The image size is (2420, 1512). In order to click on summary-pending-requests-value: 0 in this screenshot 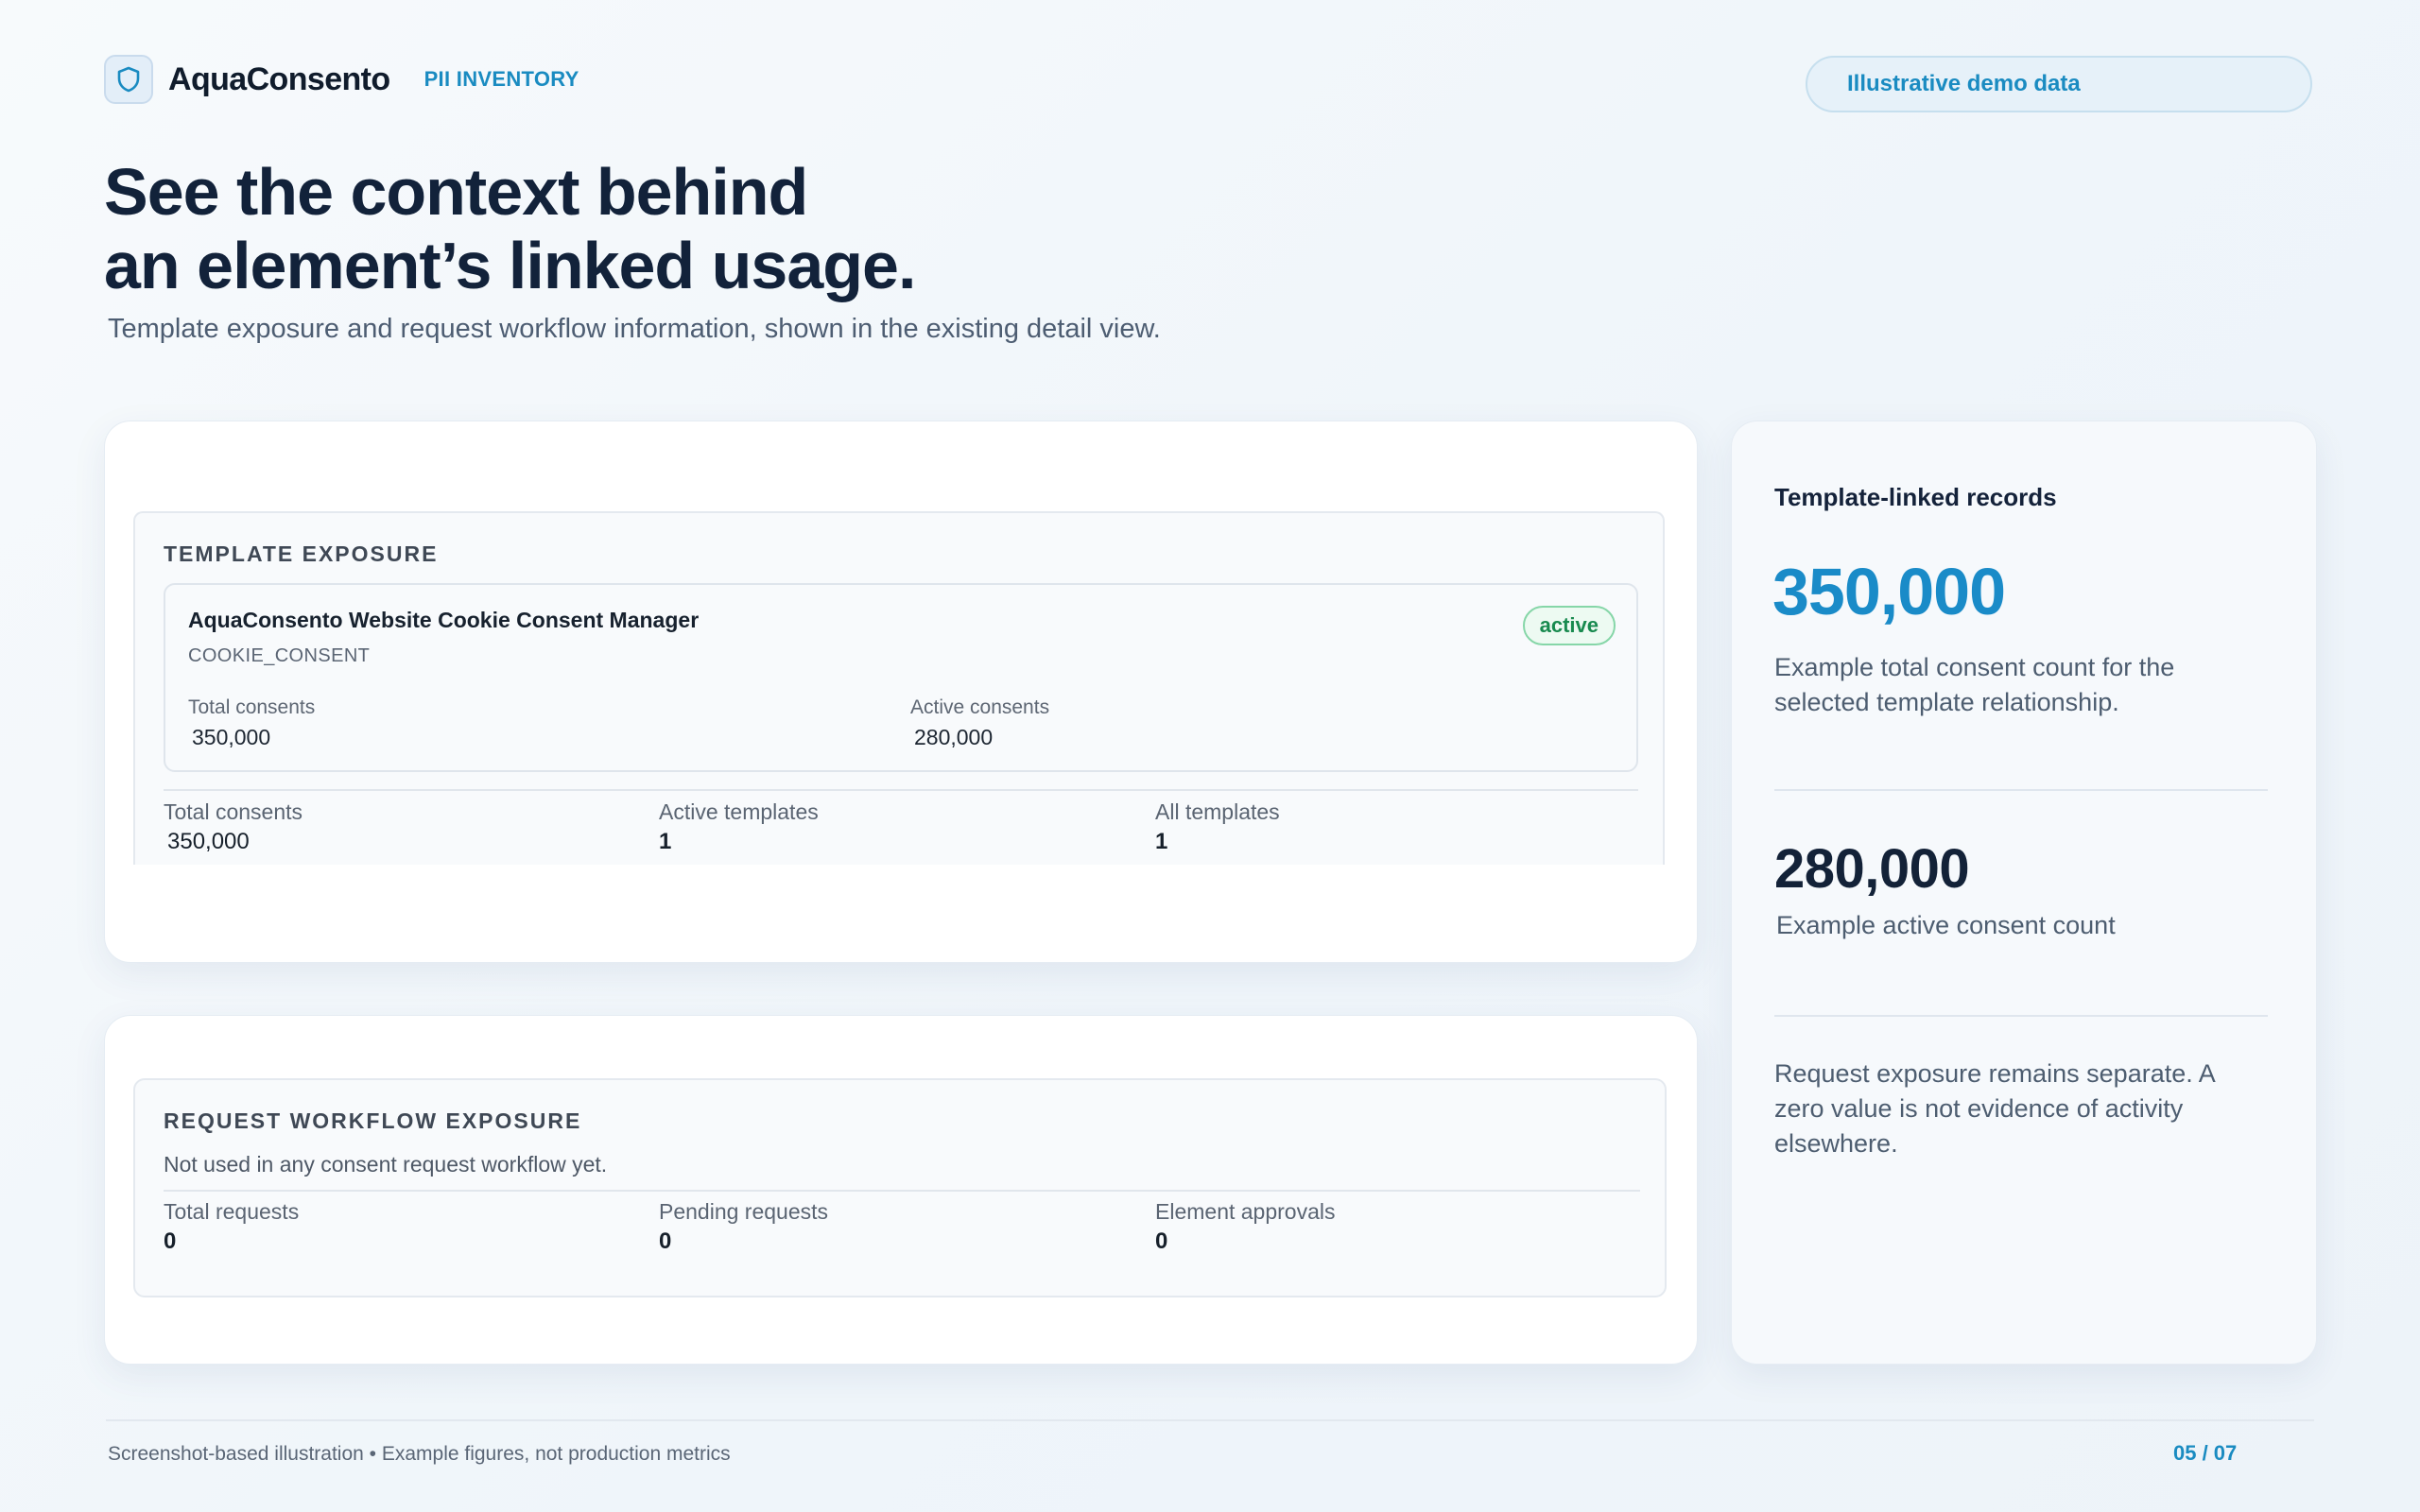, I will do `click(665, 1241)`.